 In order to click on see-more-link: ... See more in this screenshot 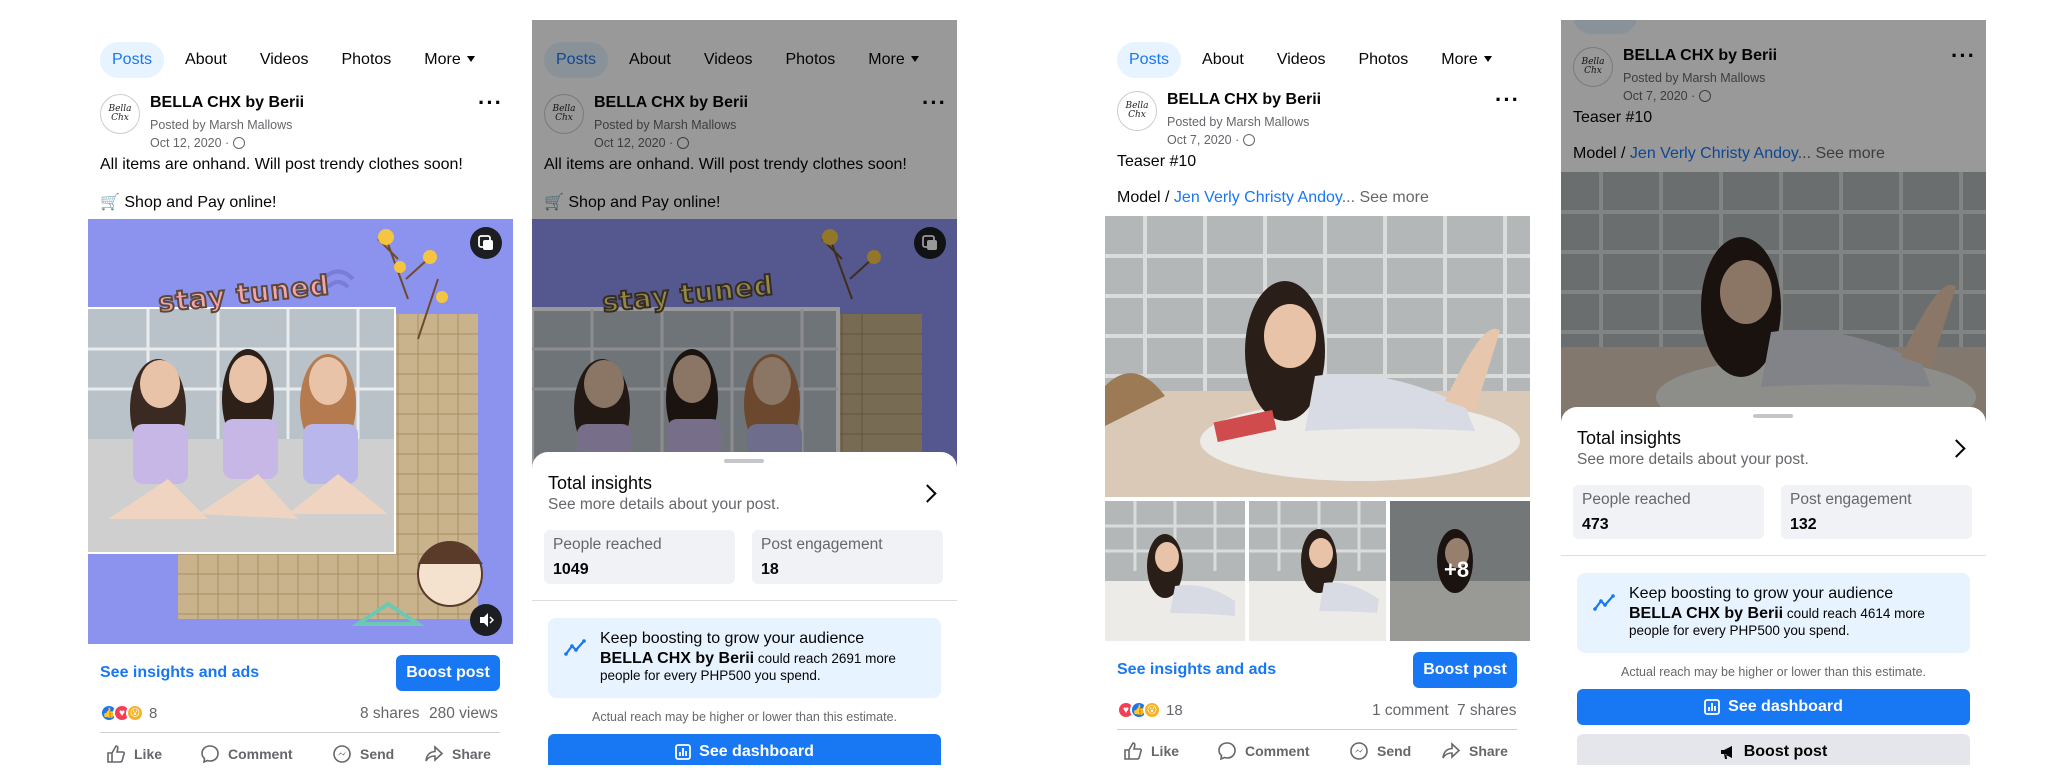, I will do `click(1385, 197)`.